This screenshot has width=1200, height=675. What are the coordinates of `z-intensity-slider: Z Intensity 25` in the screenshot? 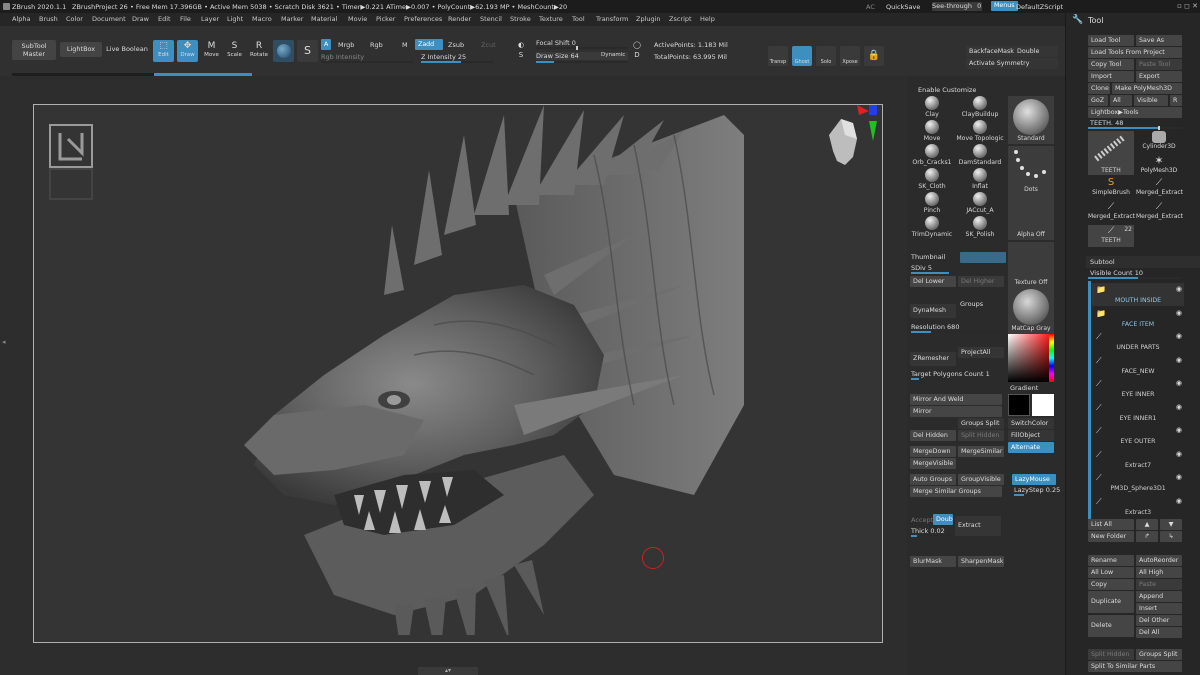 It's located at (443, 57).